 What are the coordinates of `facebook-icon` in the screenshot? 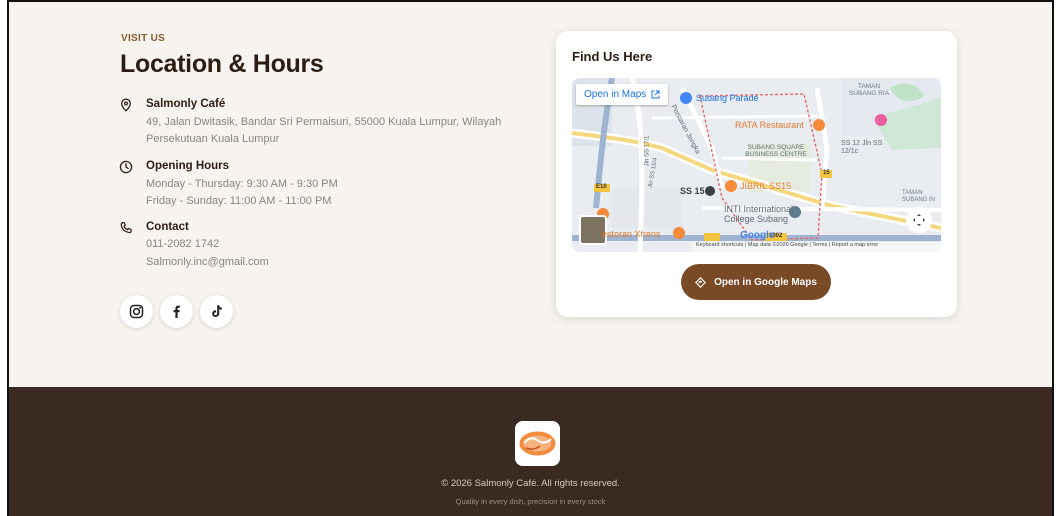 It's located at (176, 311).